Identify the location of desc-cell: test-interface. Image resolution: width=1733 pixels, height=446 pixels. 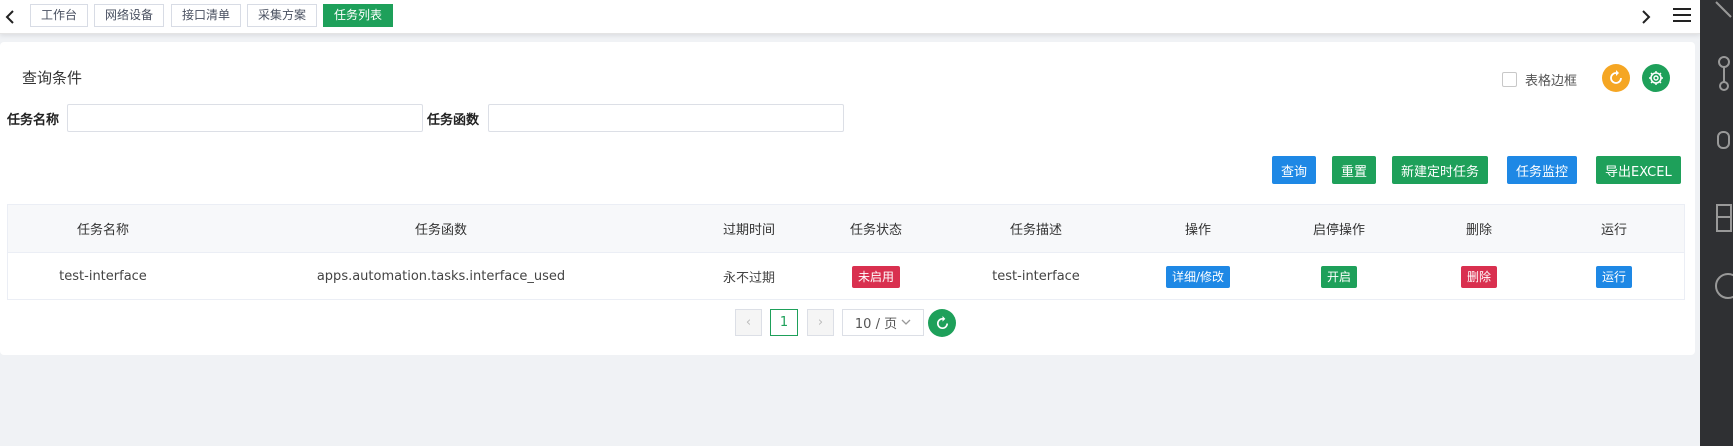
(1036, 276).